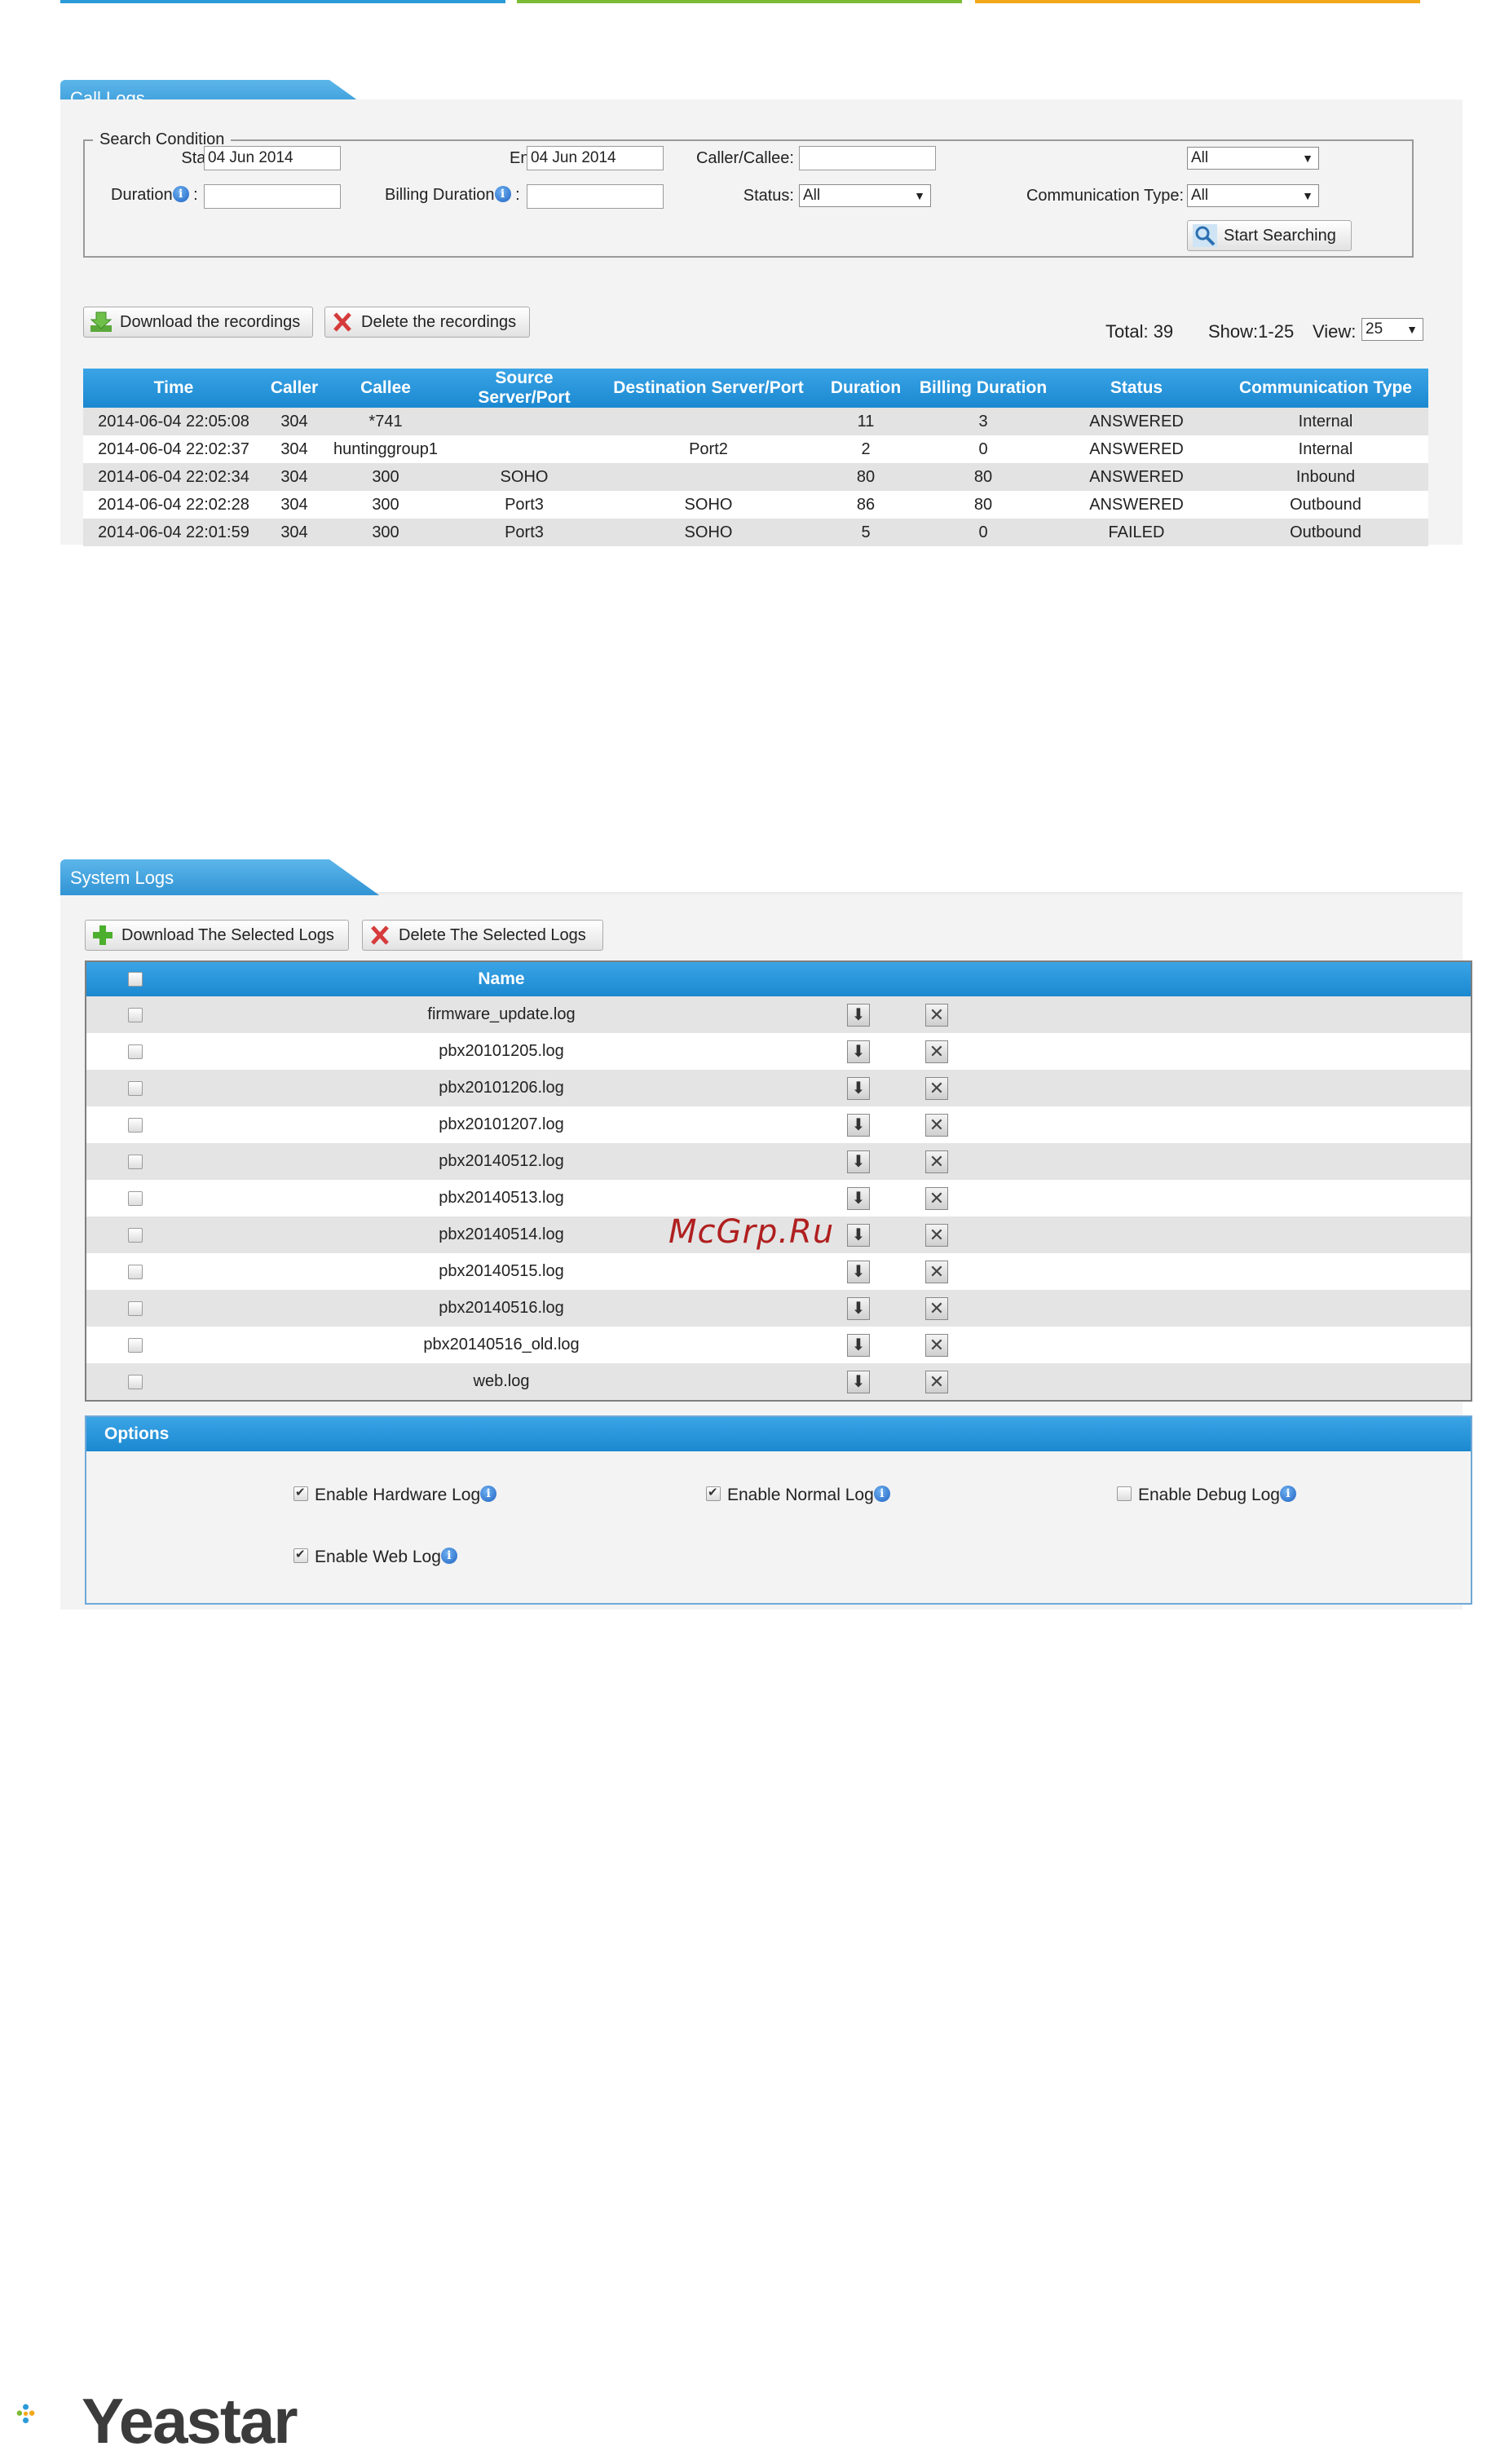 This screenshot has width=1487, height=2464. Describe the element at coordinates (294, 388) in the screenshot. I see `column-header: Caller` at that location.